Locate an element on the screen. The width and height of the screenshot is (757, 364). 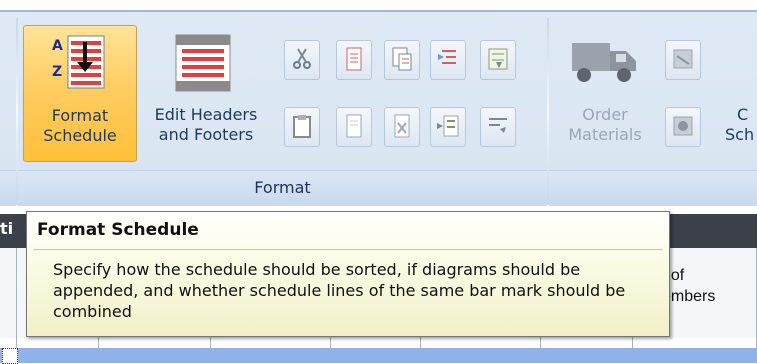
delete-doc-icon is located at coordinates (402, 126).